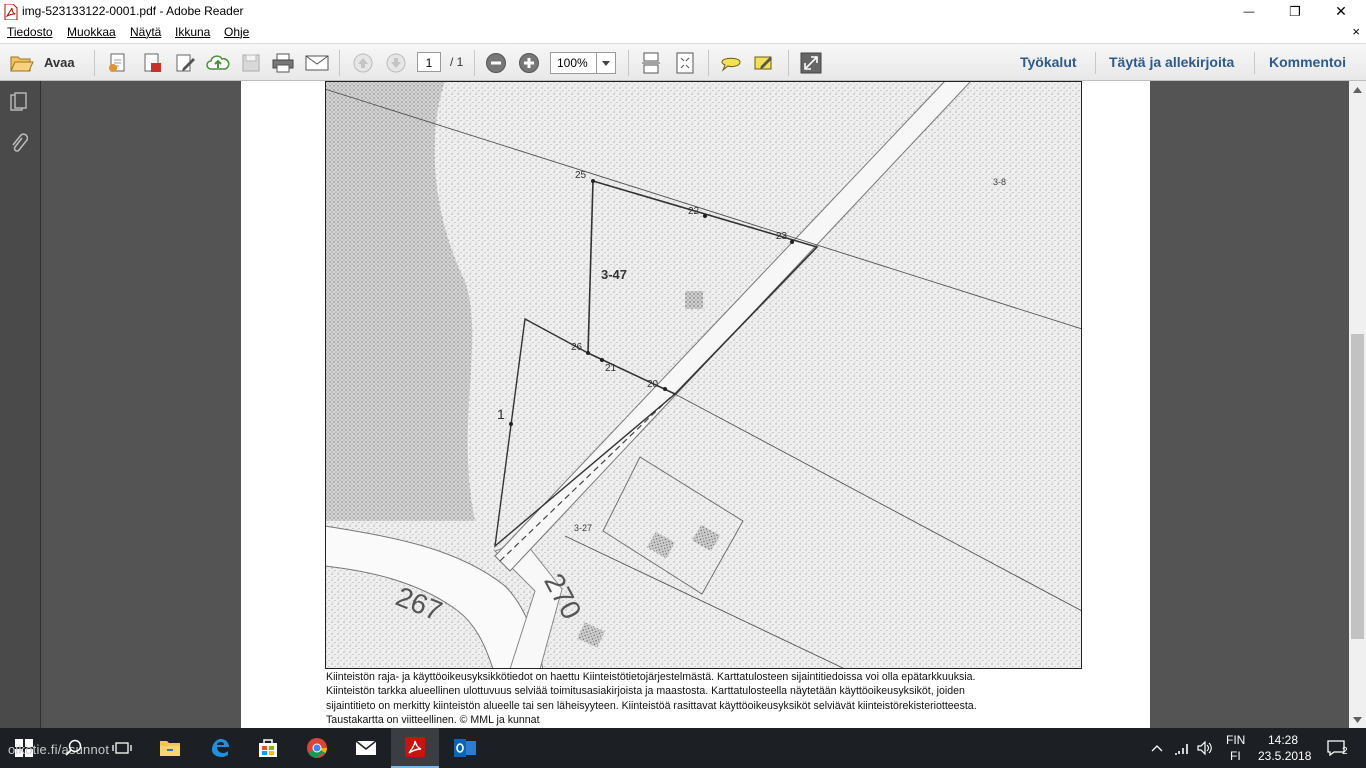 The width and height of the screenshot is (1366, 768). Describe the element at coordinates (74, 748) in the screenshot. I see `search-button` at that location.